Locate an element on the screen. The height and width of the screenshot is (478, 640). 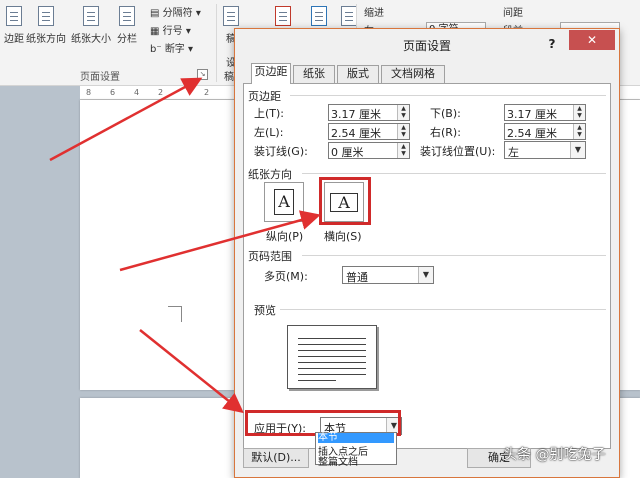
draft-icon is located at coordinates (231, 16).